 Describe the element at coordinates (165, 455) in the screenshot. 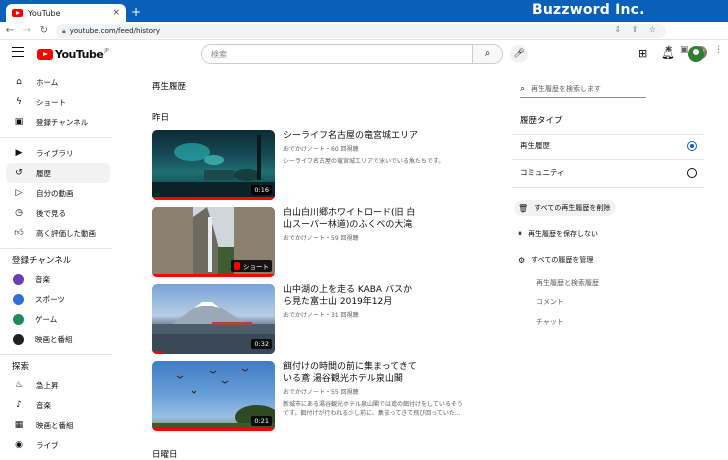

I see `day-heading: 日曜日` at that location.